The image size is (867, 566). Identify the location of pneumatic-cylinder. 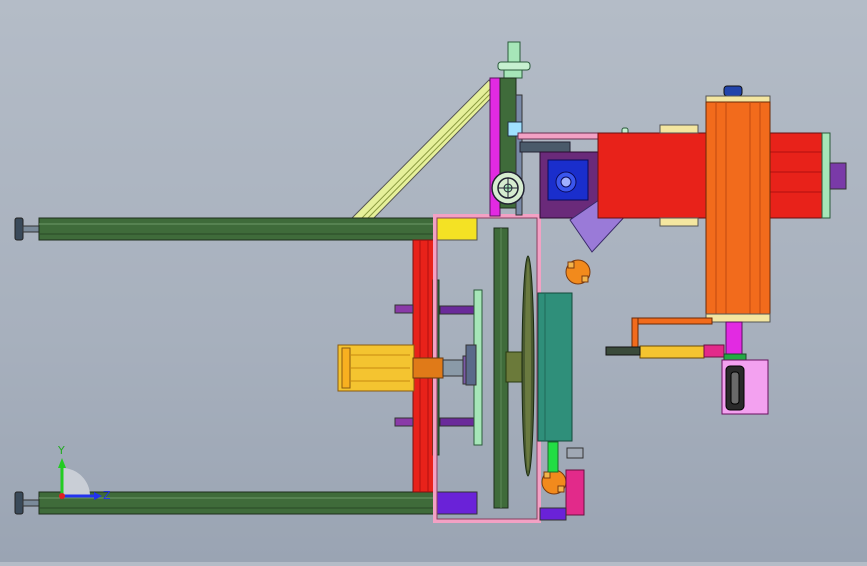
(405, 368).